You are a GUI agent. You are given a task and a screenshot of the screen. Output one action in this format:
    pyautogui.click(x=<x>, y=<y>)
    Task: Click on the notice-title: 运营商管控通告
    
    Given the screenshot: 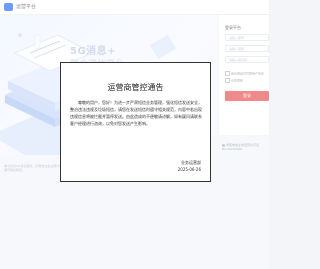 What is the action you would take?
    pyautogui.click(x=135, y=87)
    